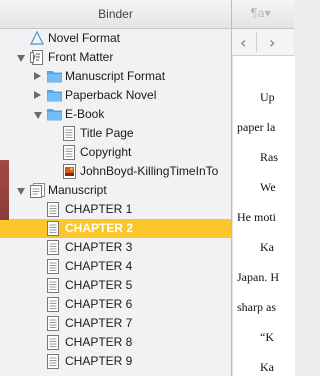 Image resolution: width=320 pixels, height=376 pixels. I want to click on binder-item-manuscript-format: Manuscript Format, so click(115, 76).